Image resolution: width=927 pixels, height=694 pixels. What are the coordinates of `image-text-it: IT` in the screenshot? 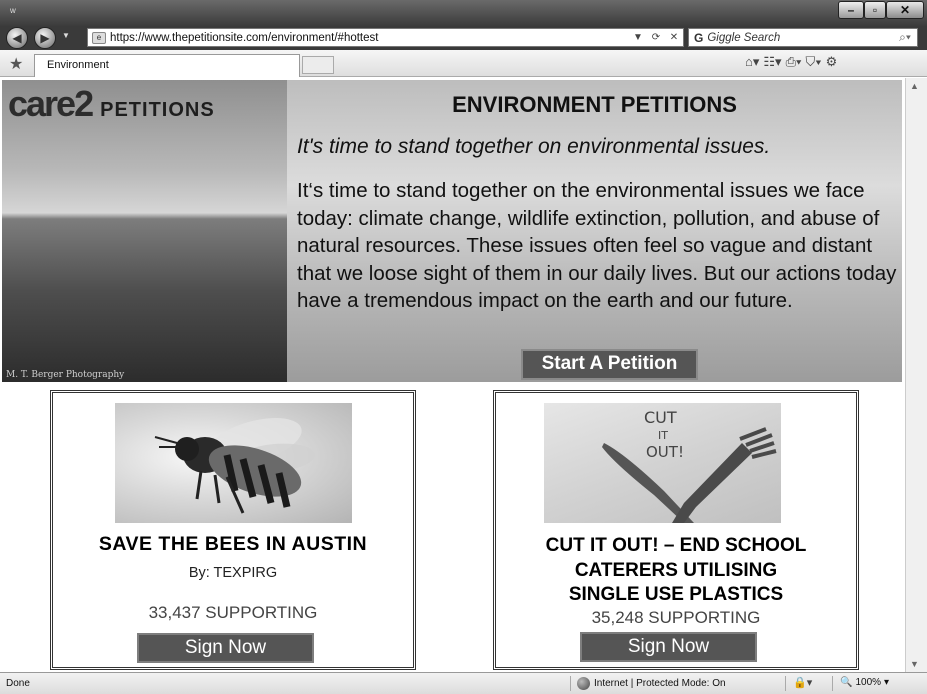 It's located at (663, 435).